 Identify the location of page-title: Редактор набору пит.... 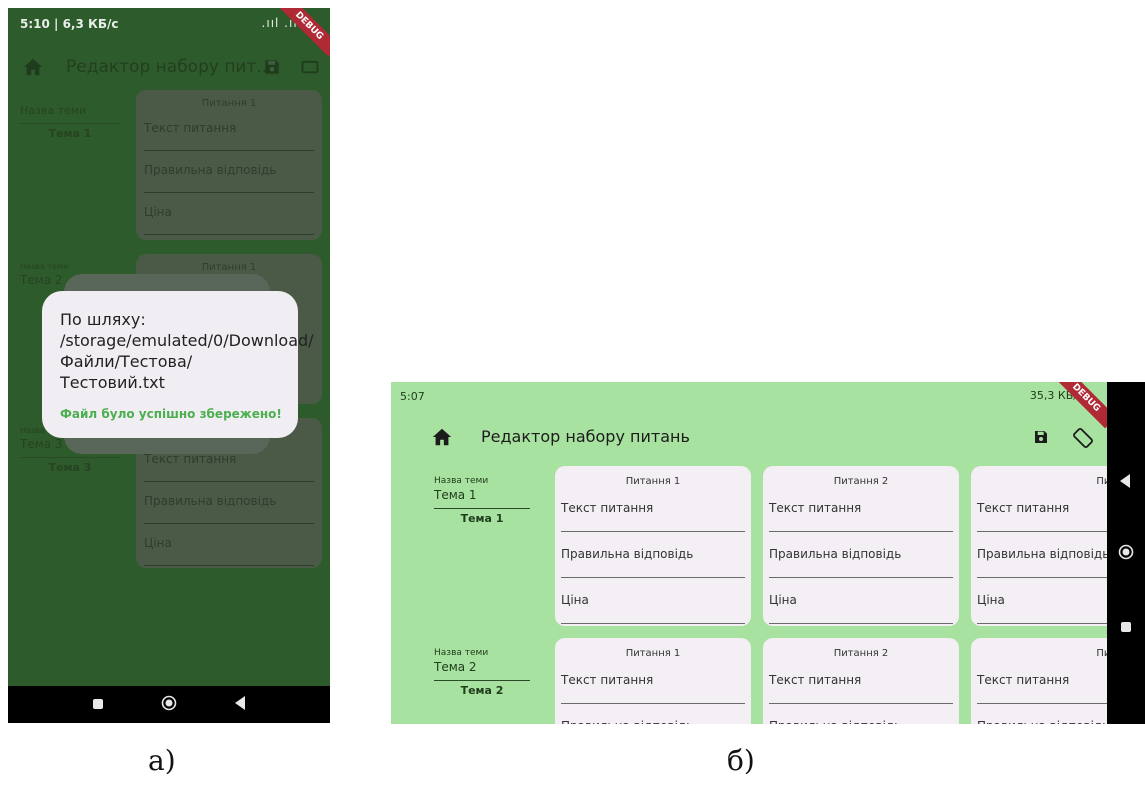
(169, 67).